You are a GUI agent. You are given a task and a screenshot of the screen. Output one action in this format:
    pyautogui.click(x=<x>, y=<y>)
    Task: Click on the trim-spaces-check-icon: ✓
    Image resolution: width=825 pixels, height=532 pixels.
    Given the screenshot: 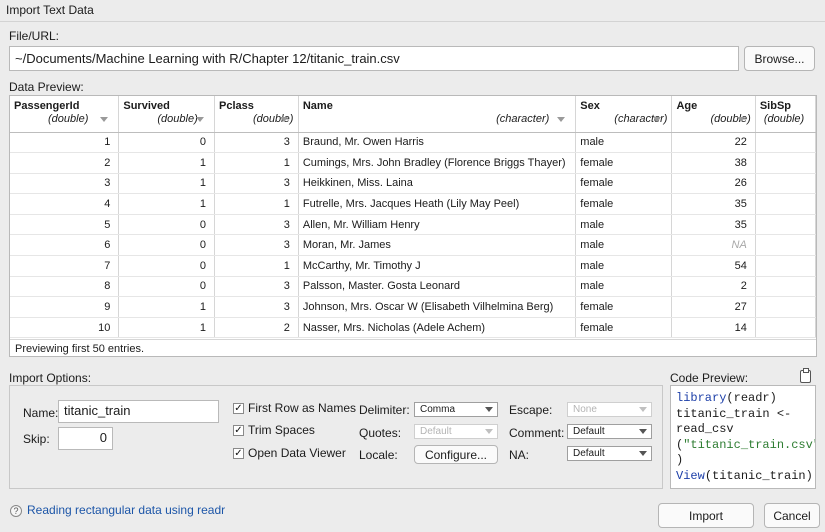 What is the action you would take?
    pyautogui.click(x=238, y=430)
    